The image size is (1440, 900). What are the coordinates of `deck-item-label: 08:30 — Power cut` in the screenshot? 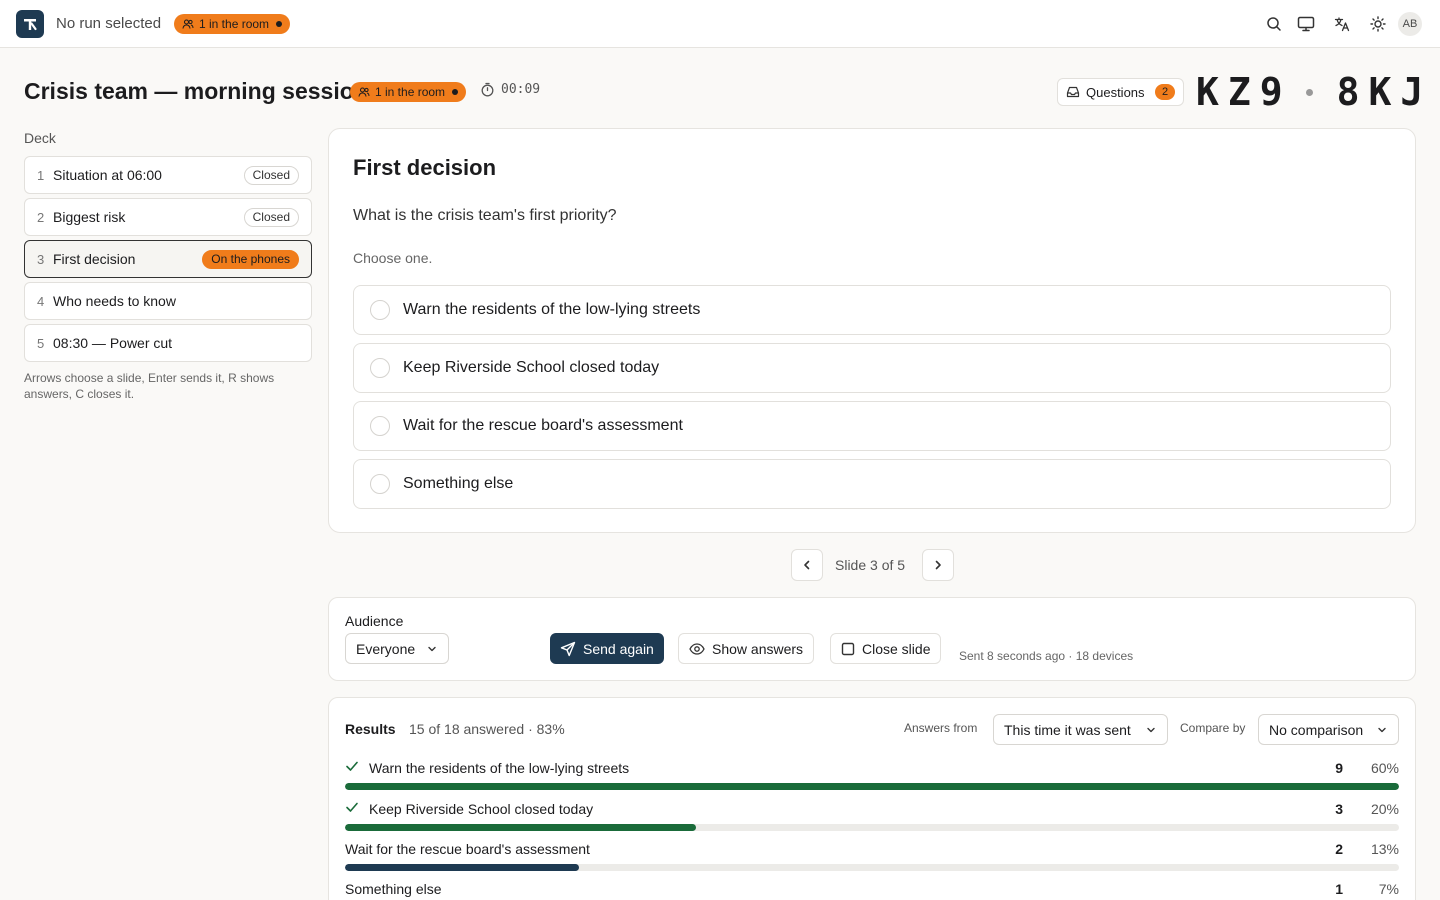 It's located at (113, 343).